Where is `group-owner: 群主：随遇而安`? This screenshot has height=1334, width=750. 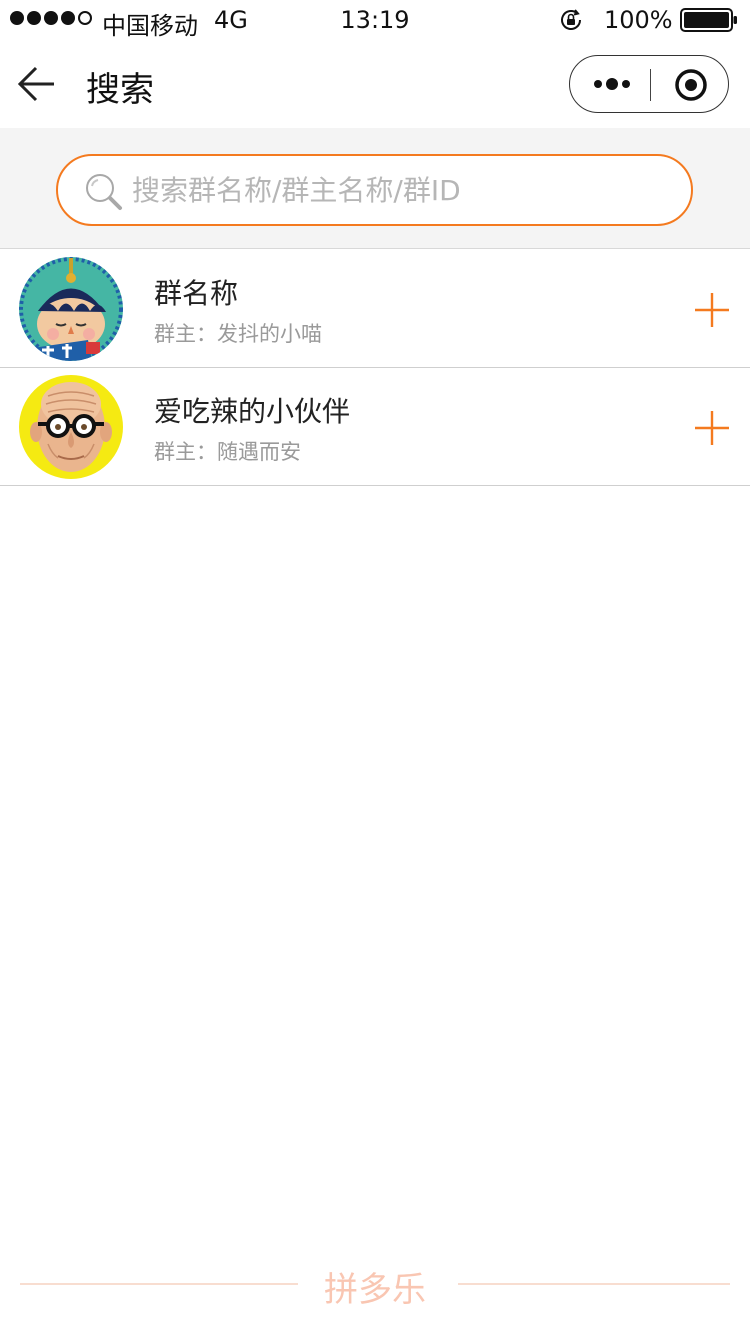
group-owner: 群主：随遇而安 is located at coordinates (227, 452).